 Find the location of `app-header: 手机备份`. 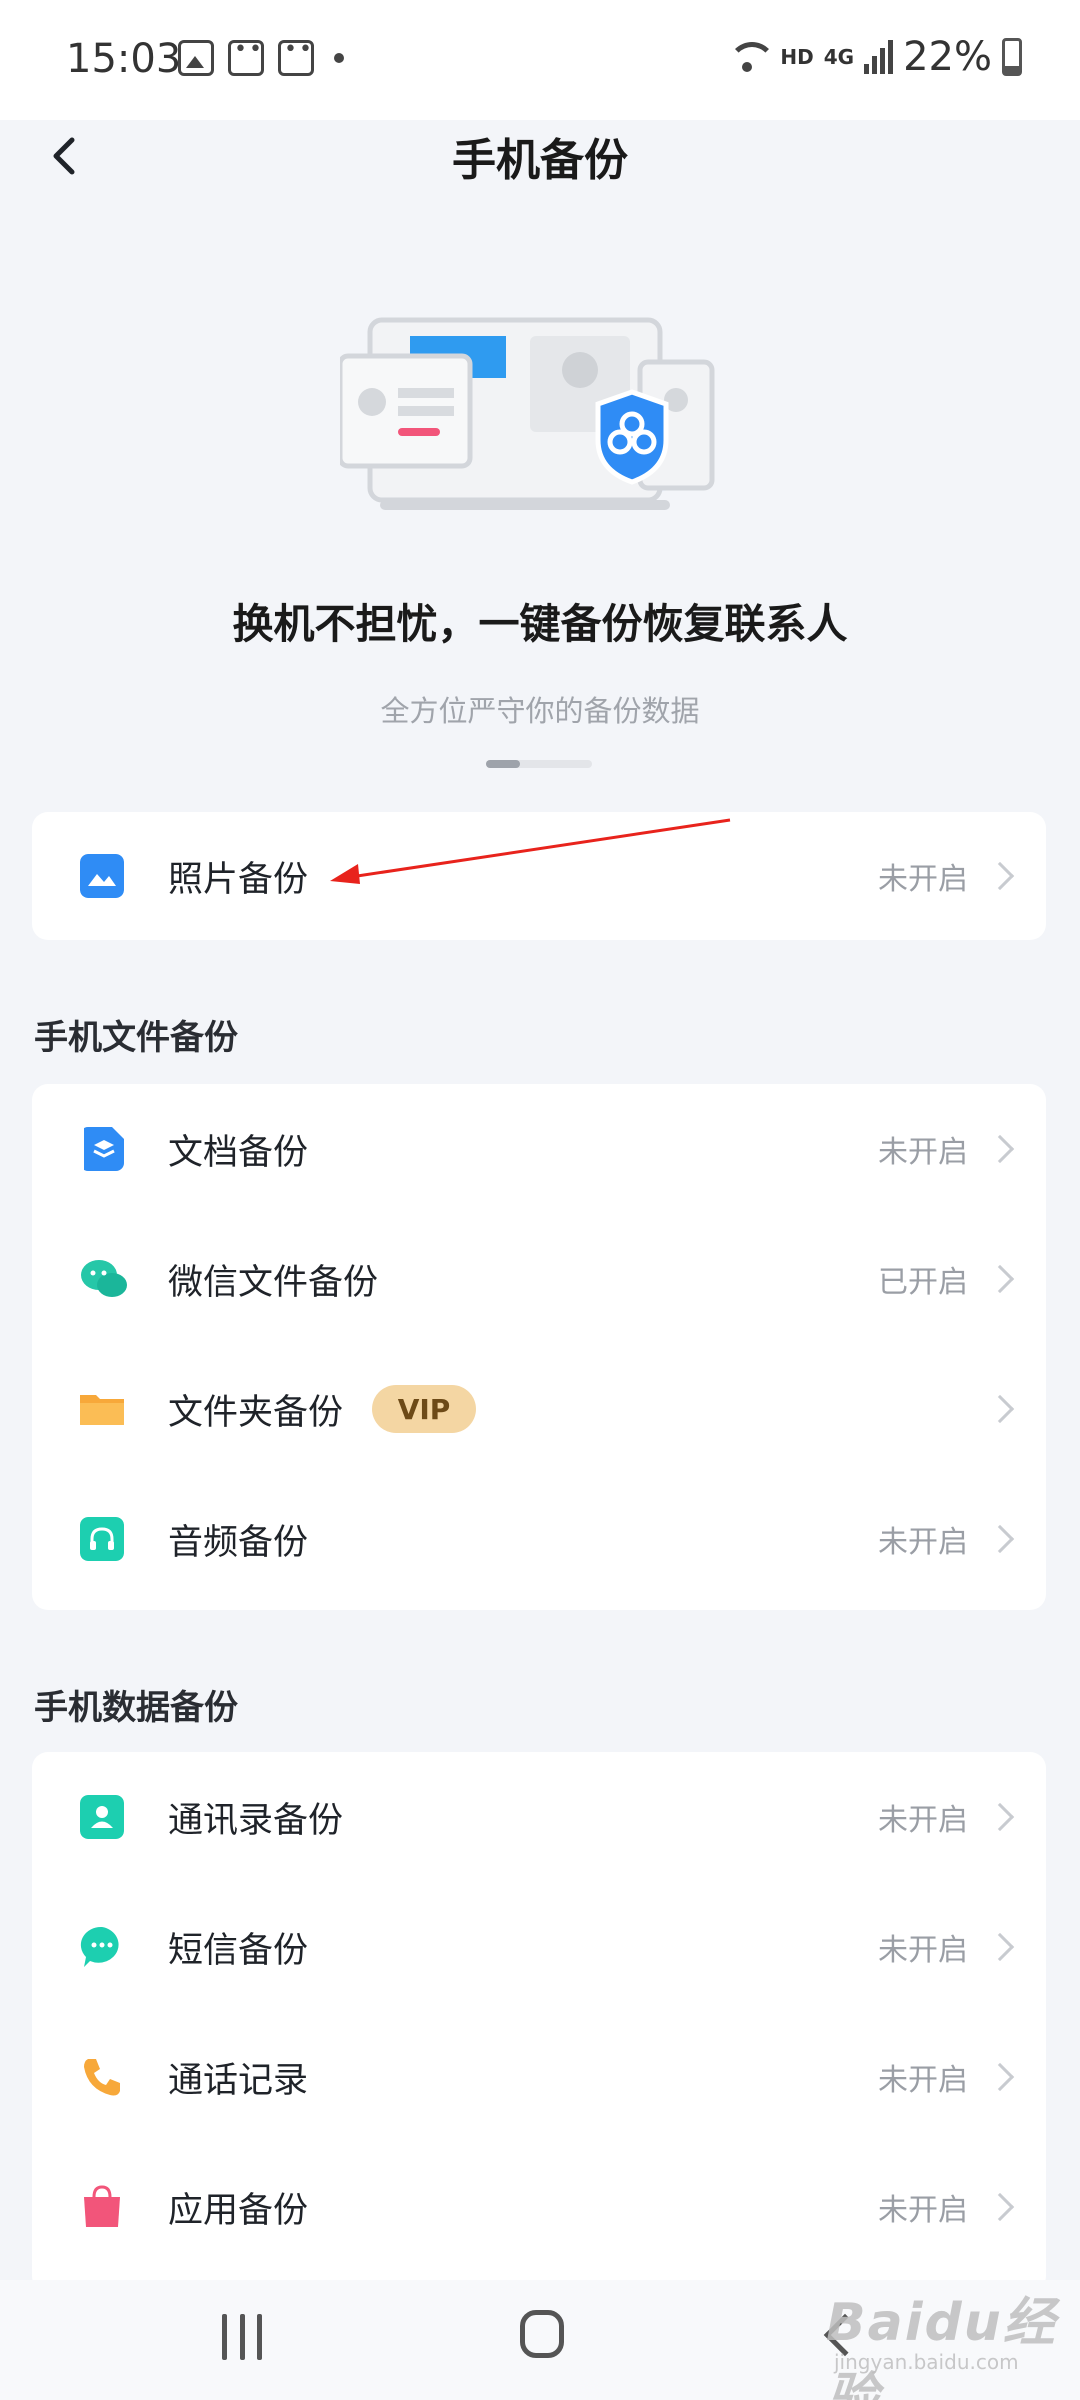

app-header: 手机备份 is located at coordinates (540, 155).